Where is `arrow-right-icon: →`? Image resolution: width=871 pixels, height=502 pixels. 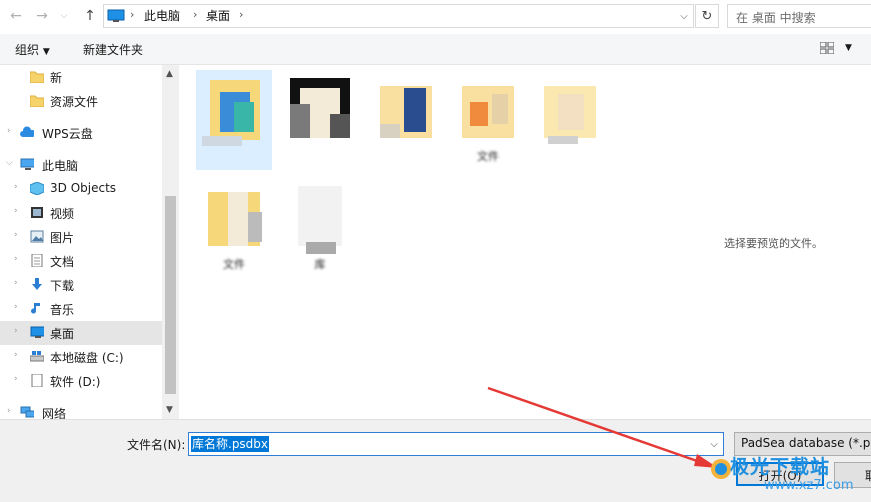 arrow-right-icon: → is located at coordinates (42, 16).